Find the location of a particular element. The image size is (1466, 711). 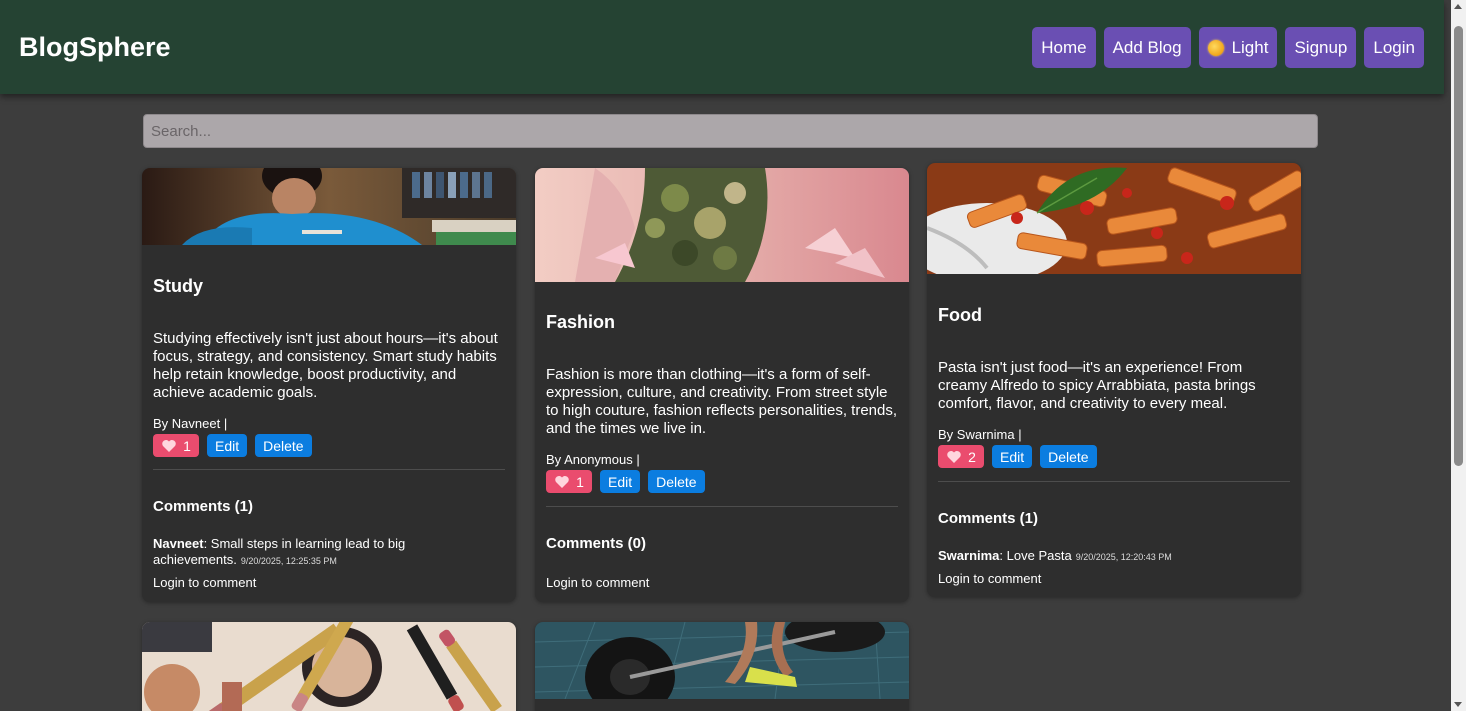

post-actions: 2 Edit Delete is located at coordinates (1017, 456).